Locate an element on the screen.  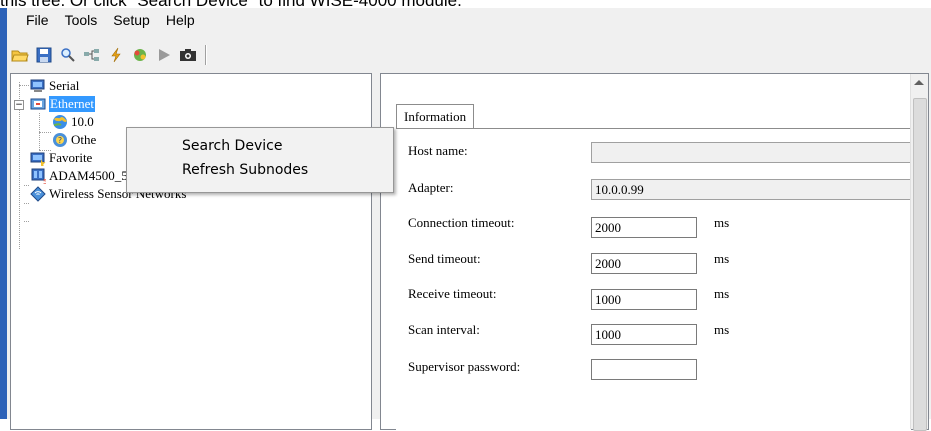
globe-icon is located at coordinates (60, 122).